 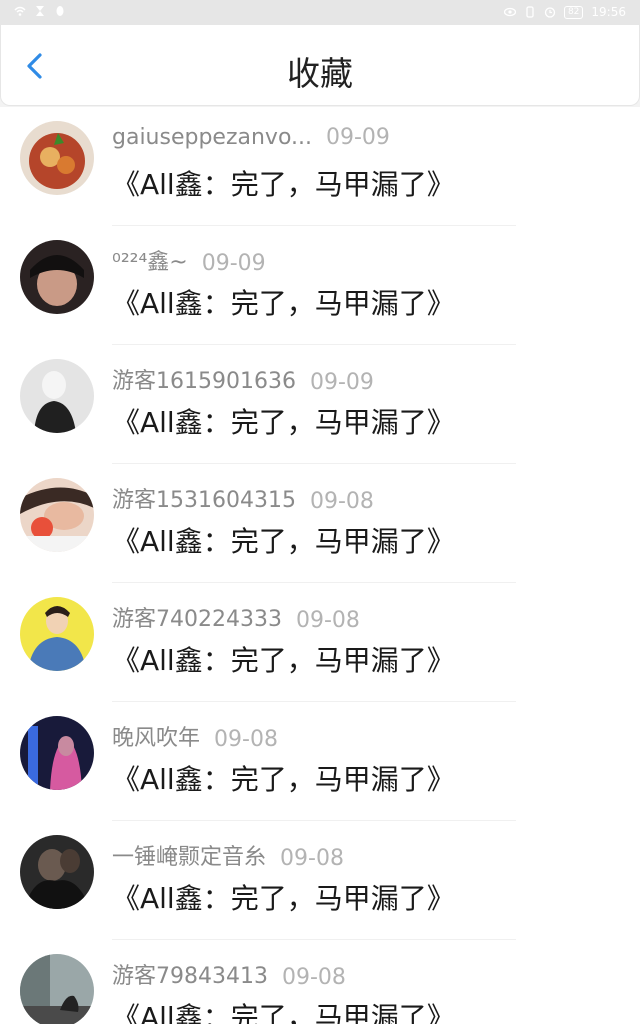 What do you see at coordinates (40, 11) in the screenshot?
I see `hourglass-icon` at bounding box center [40, 11].